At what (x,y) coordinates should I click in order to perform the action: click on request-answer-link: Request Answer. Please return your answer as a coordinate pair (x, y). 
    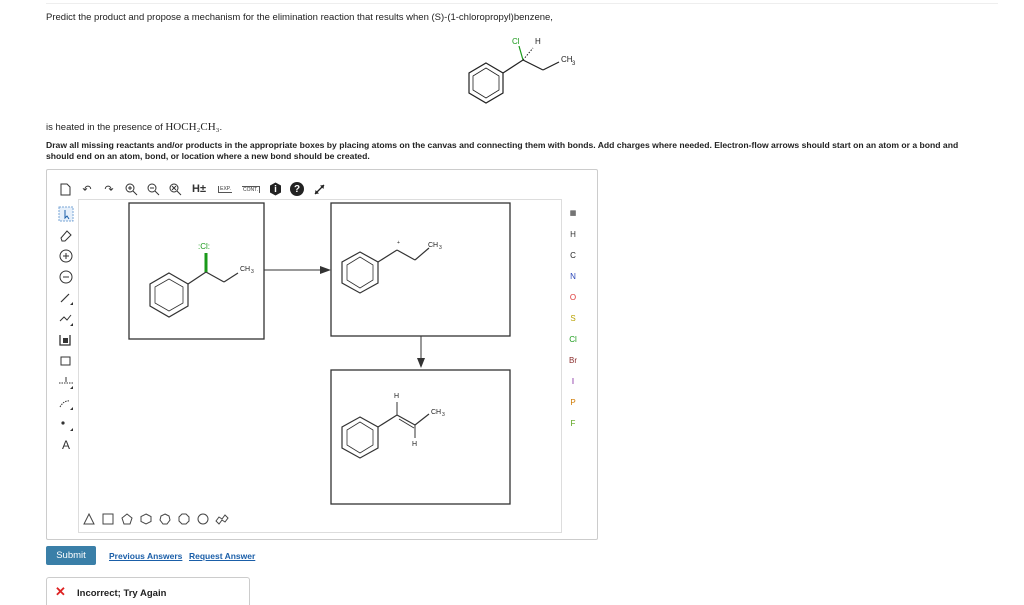
    Looking at the image, I should click on (222, 556).